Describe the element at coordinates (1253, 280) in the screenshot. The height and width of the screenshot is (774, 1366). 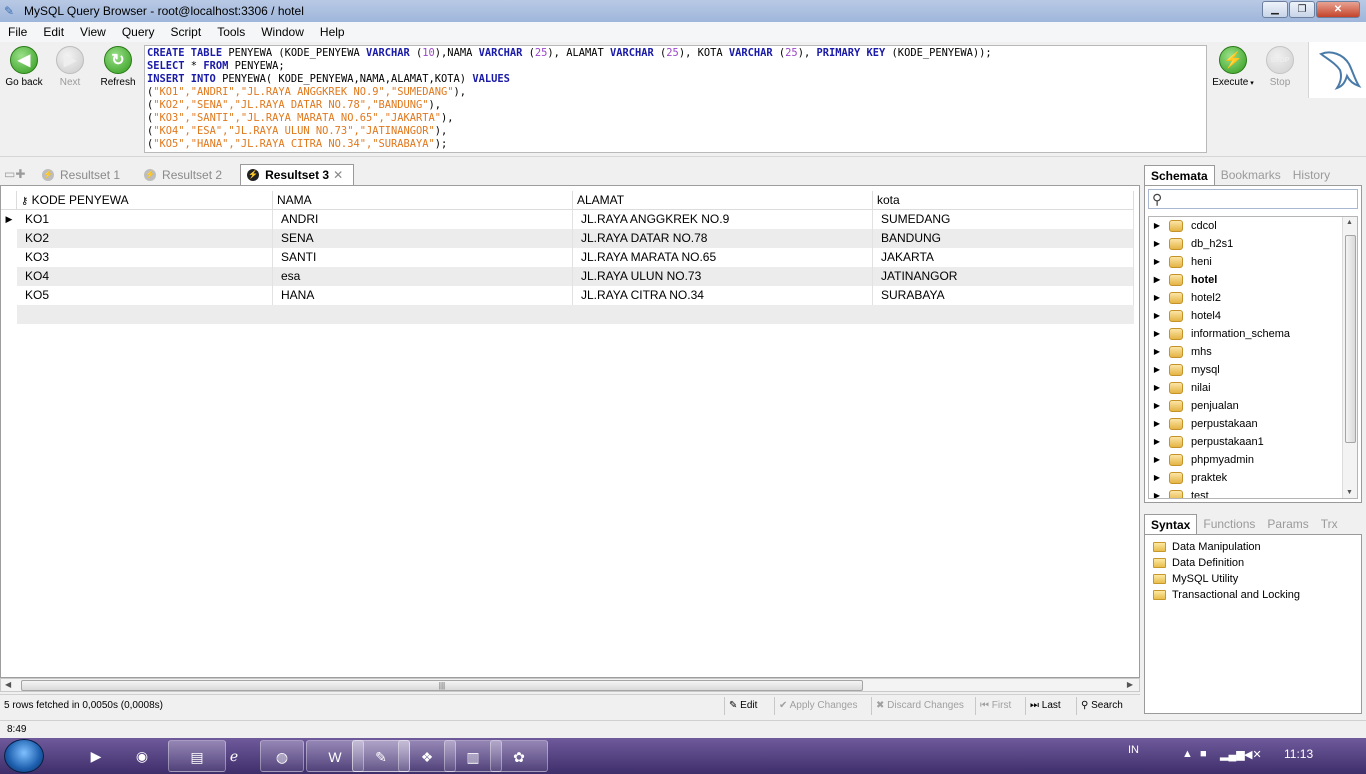
I see `schema-item: ▶ hotel` at that location.